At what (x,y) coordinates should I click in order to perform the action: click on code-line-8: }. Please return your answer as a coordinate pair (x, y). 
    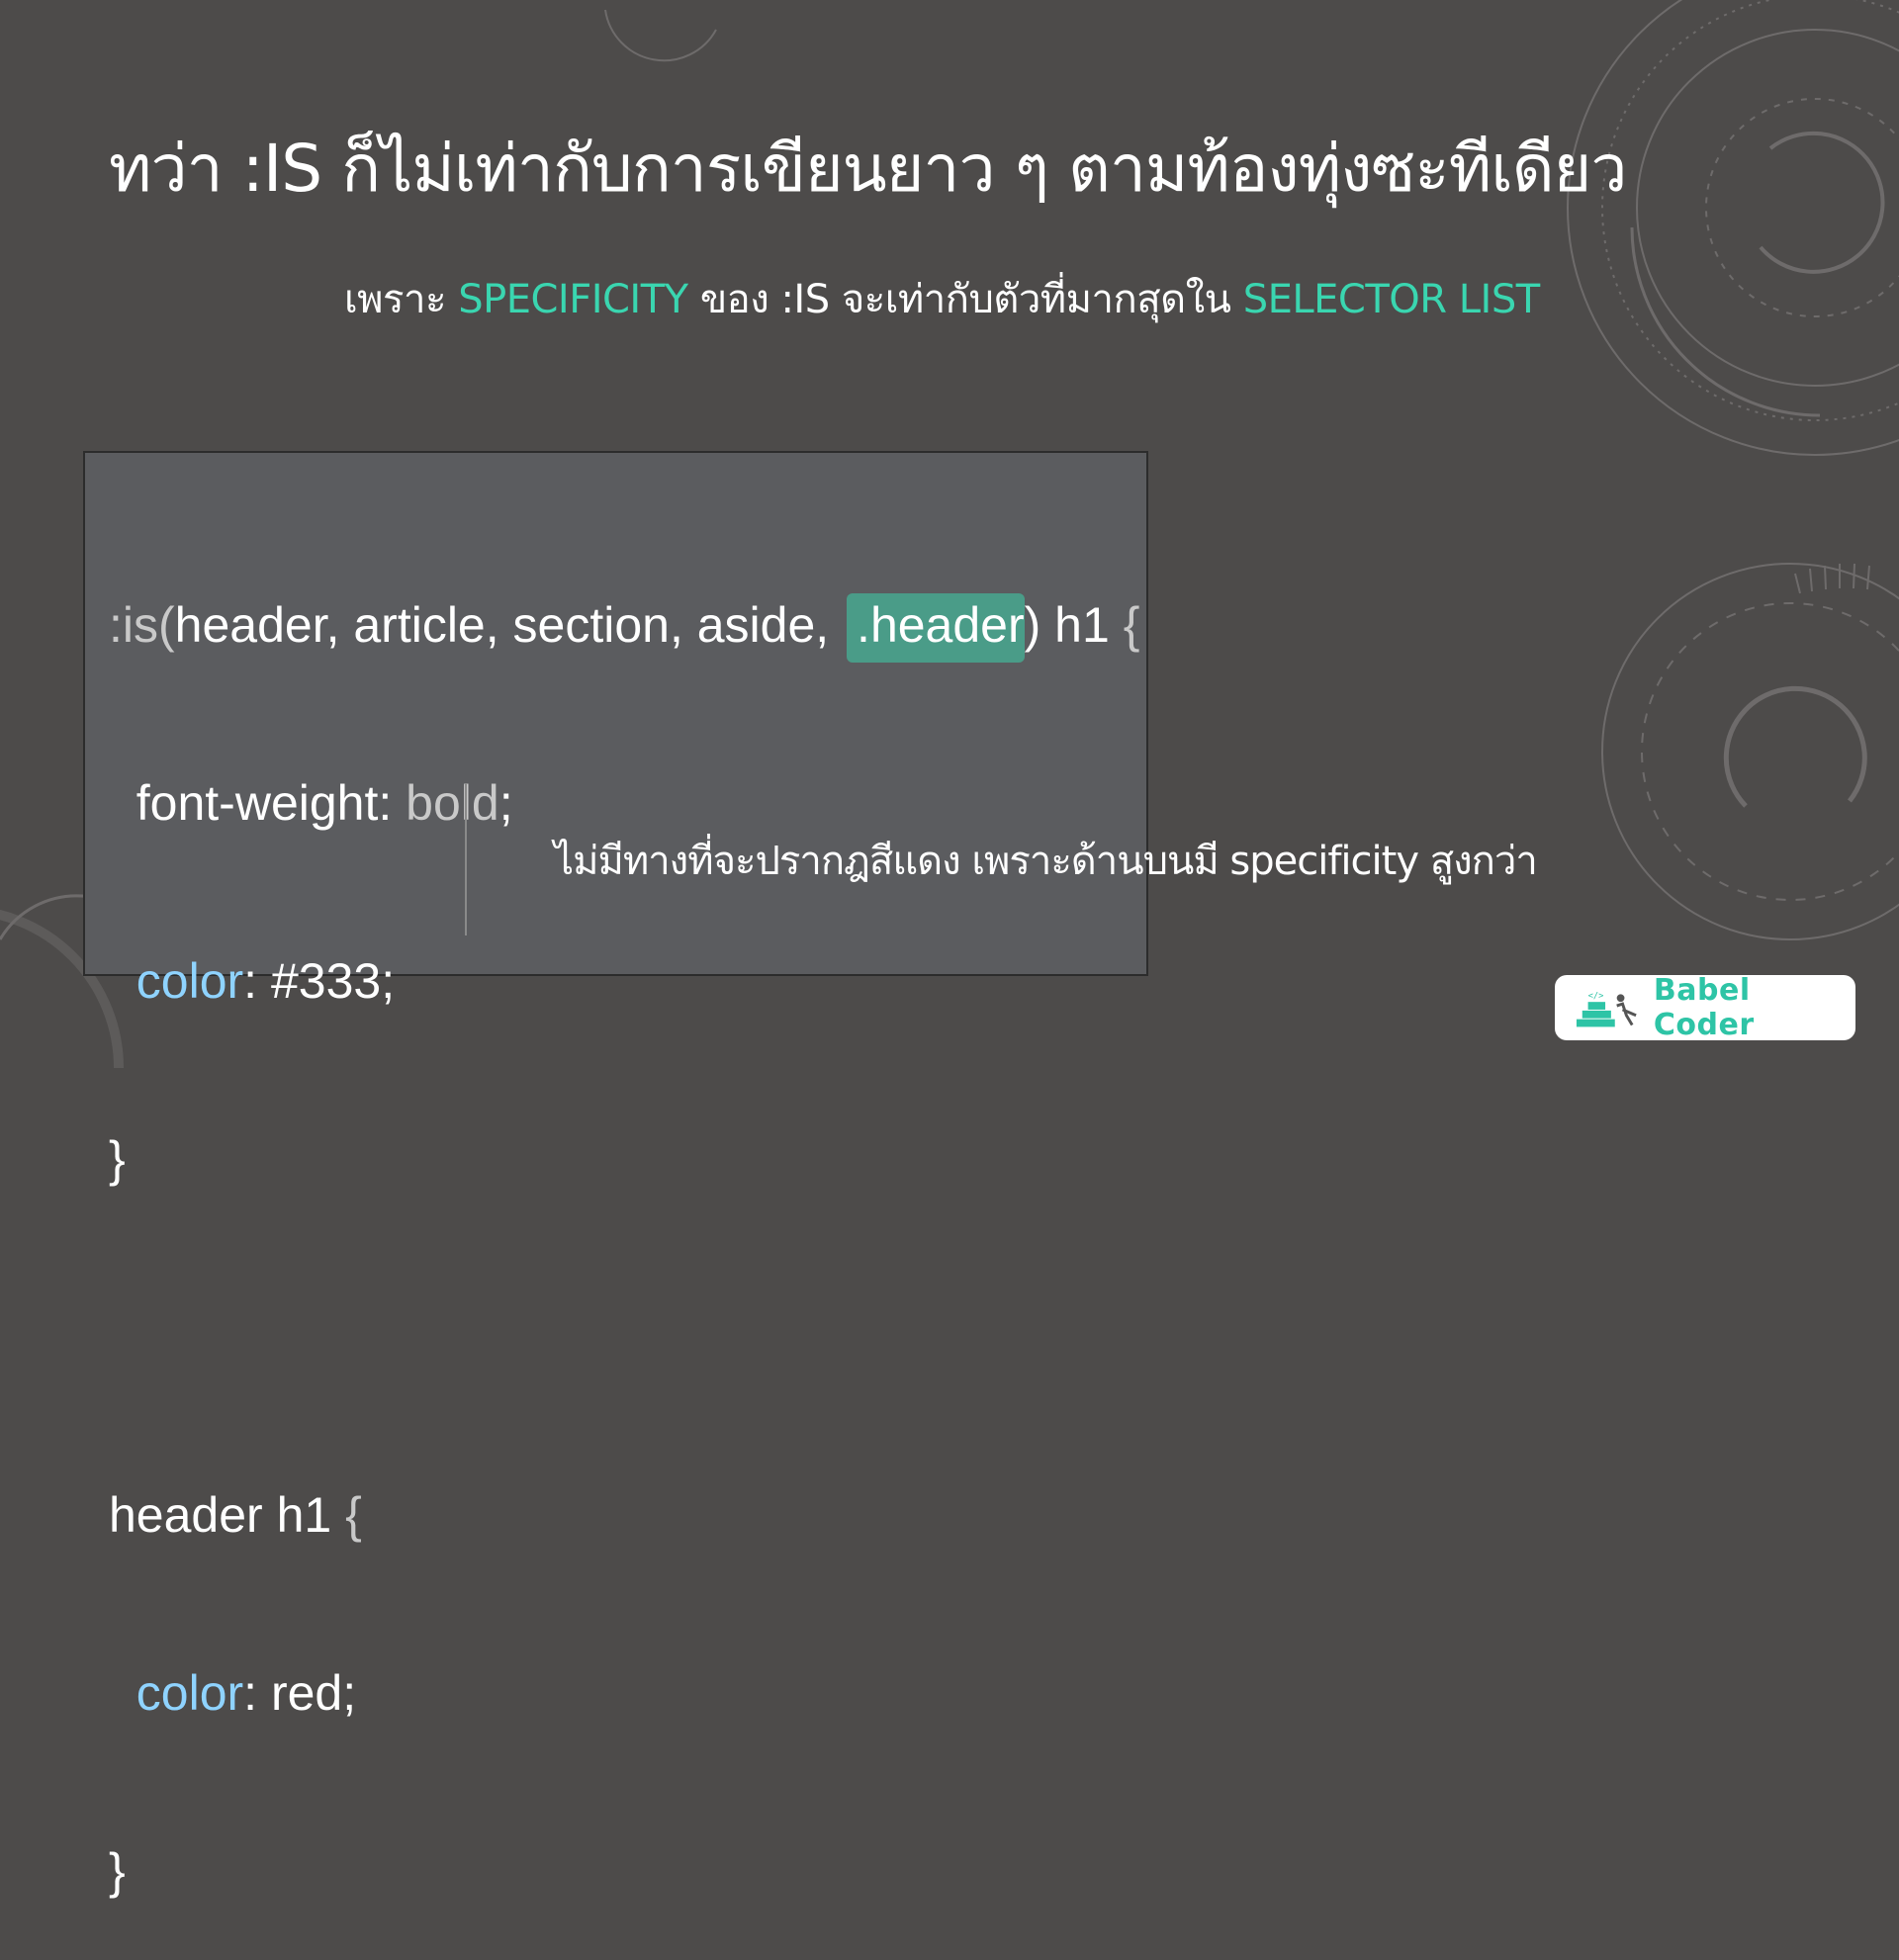
    Looking at the image, I should click on (117, 1871).